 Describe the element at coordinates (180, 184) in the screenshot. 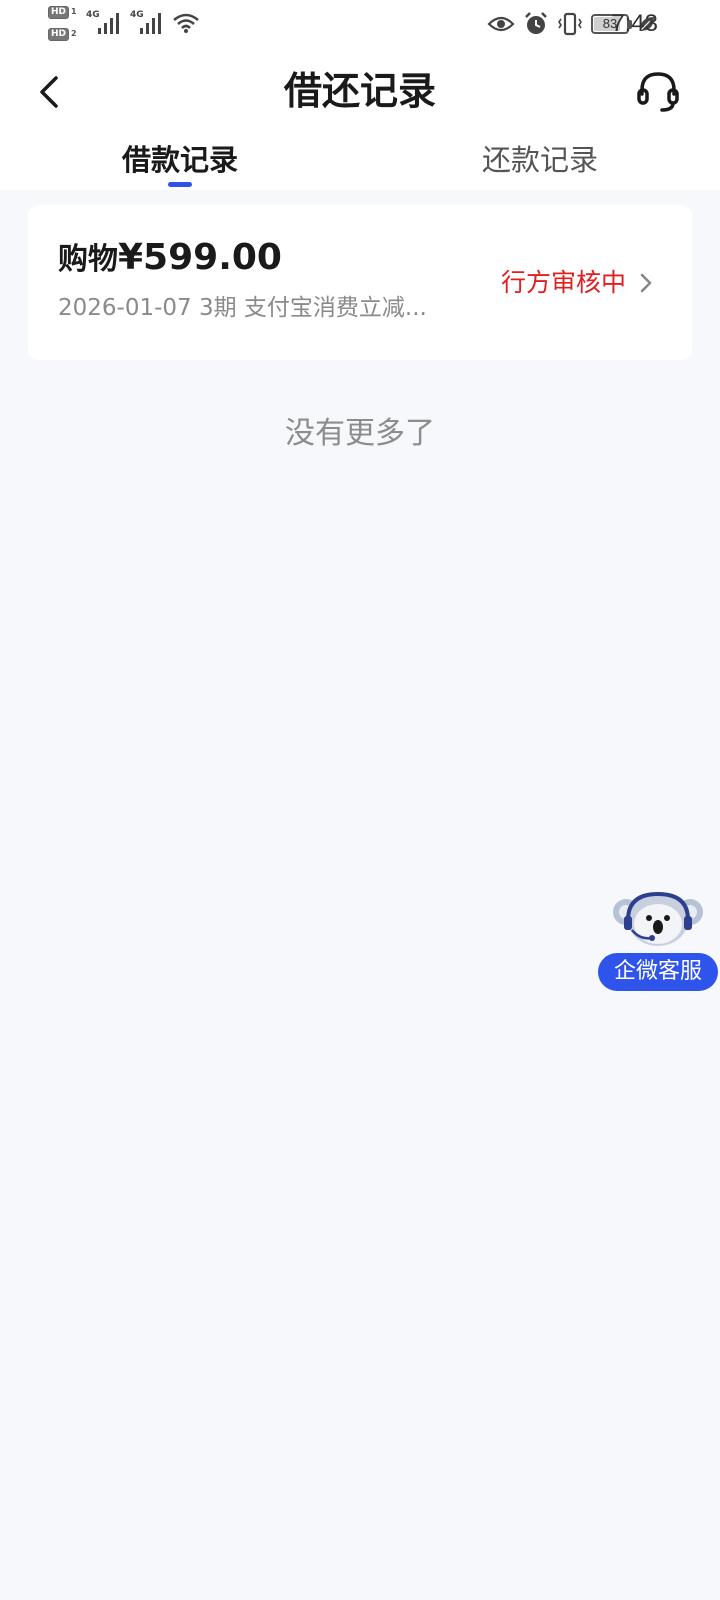

I see `active-tab-indicator` at that location.